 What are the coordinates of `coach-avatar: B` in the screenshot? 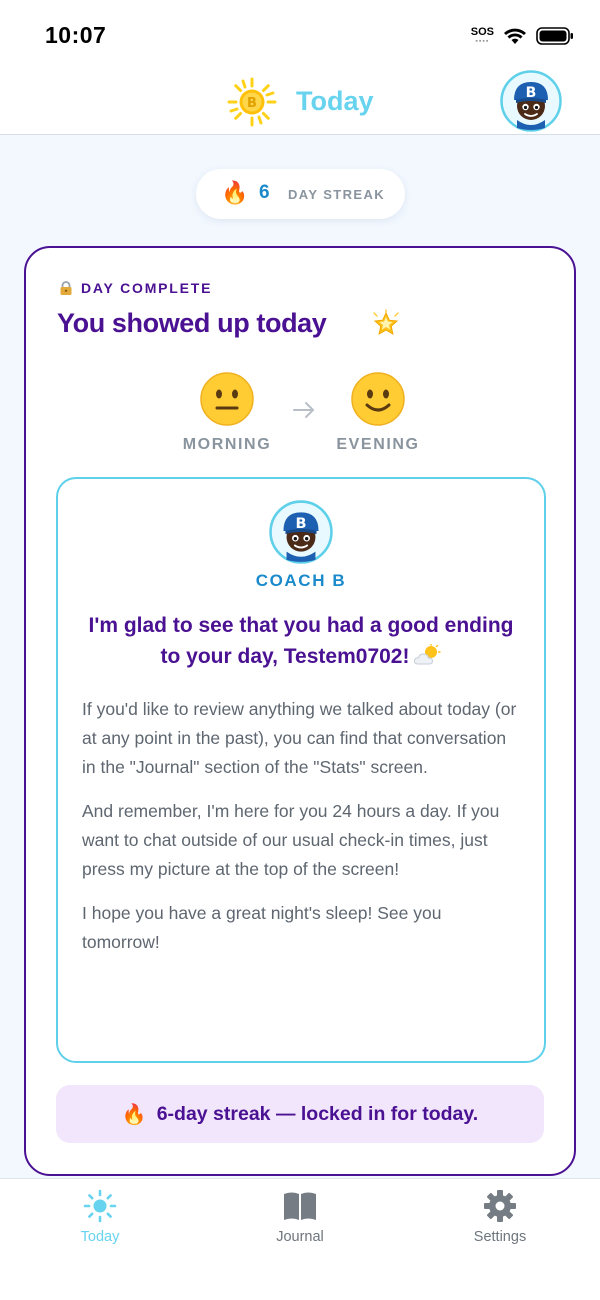 It's located at (301, 532).